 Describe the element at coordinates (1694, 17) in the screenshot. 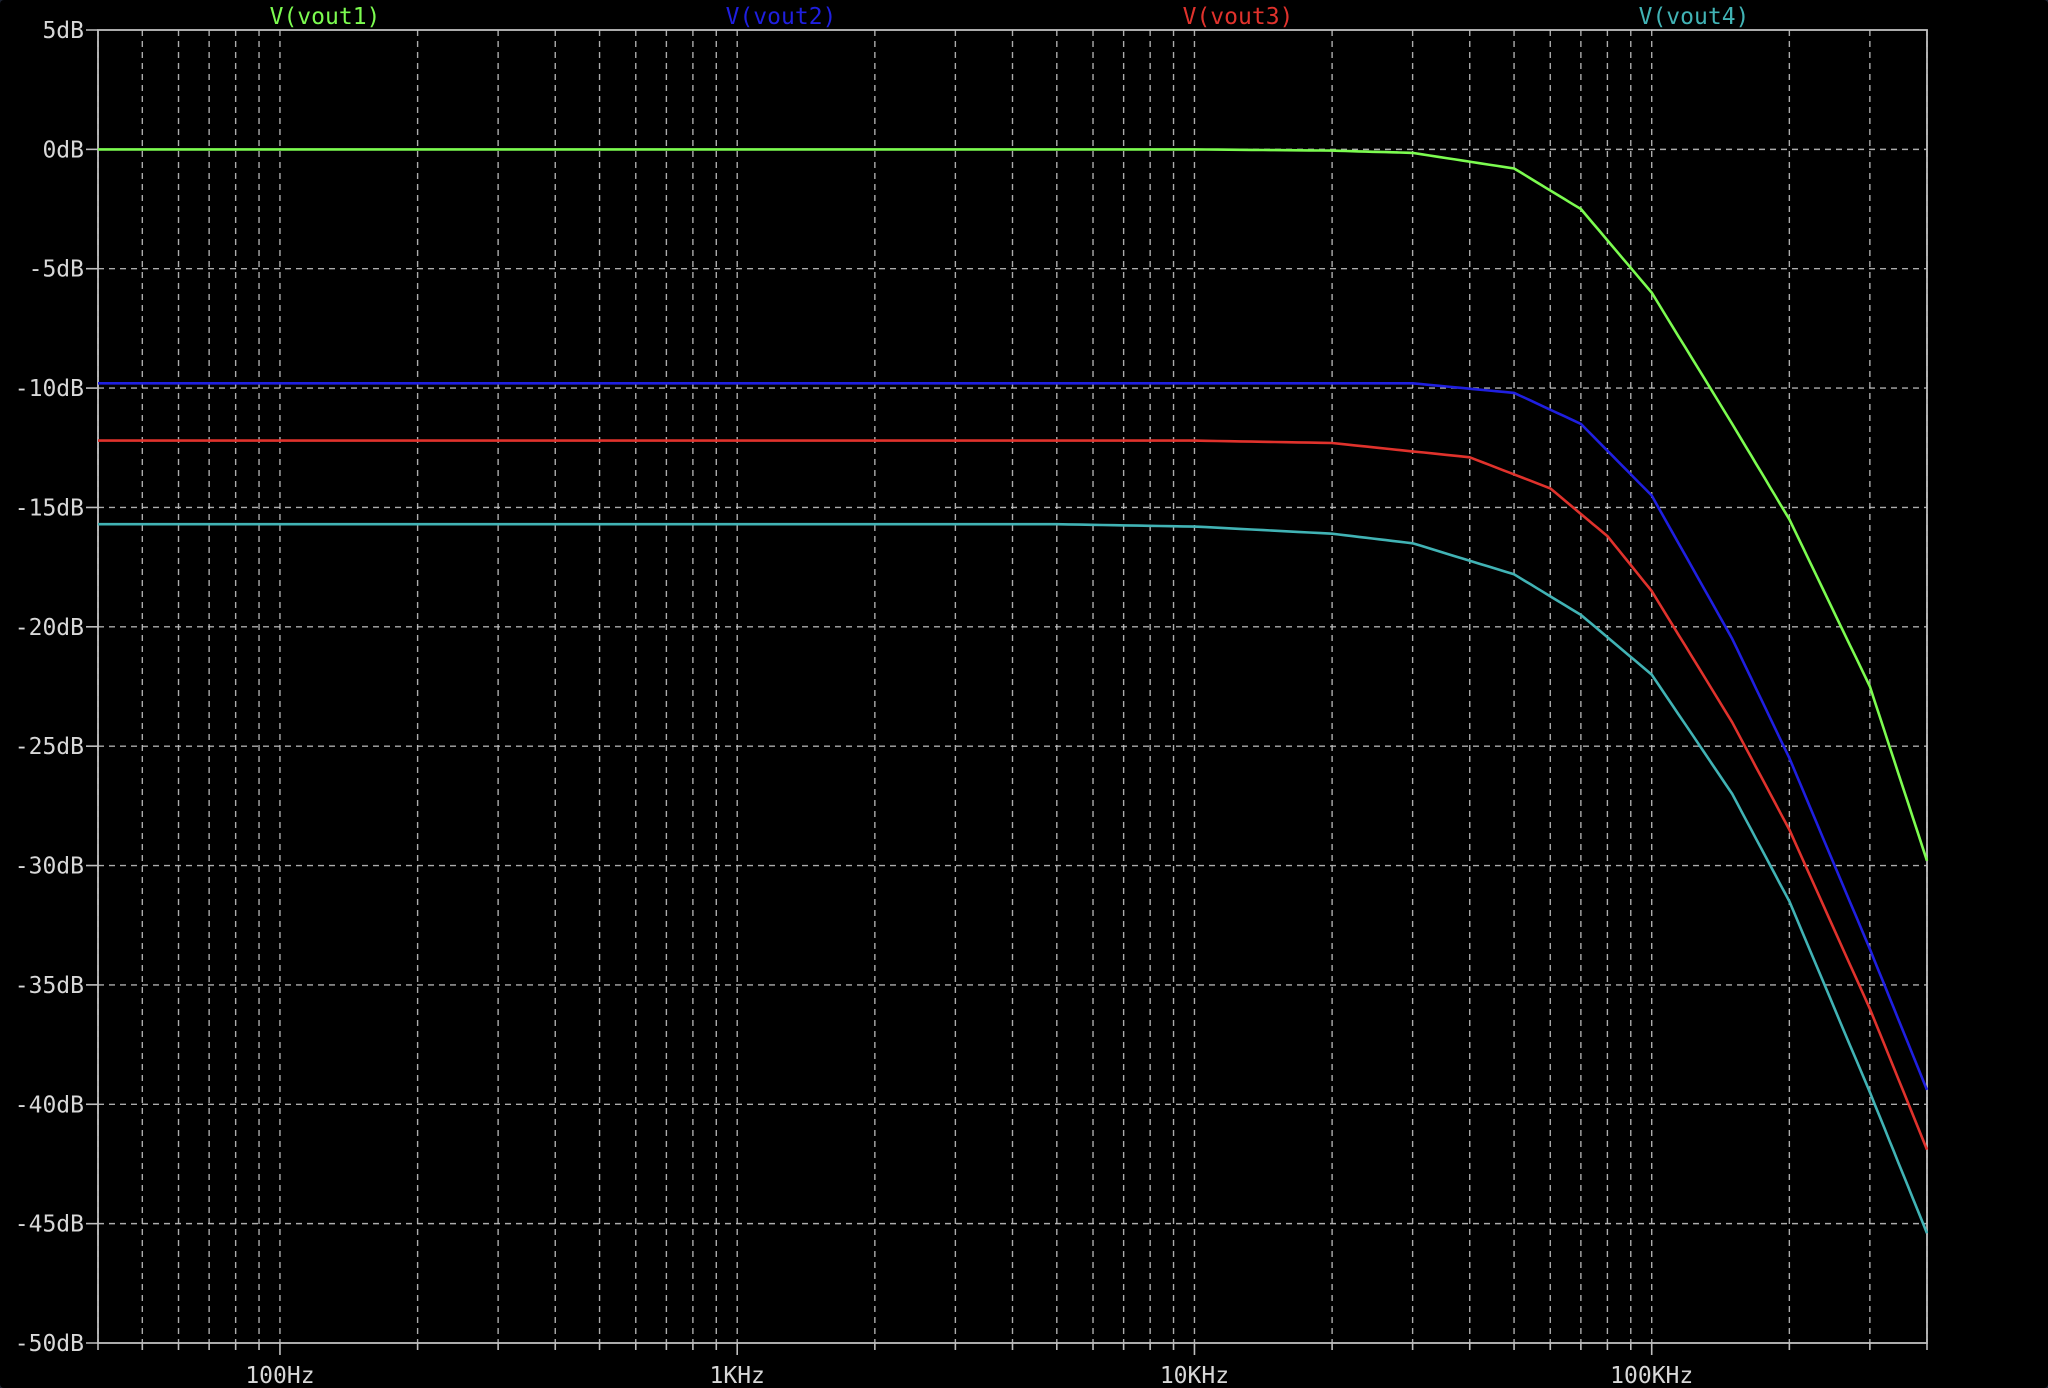

I see `legend-entry: V(vout4)` at that location.